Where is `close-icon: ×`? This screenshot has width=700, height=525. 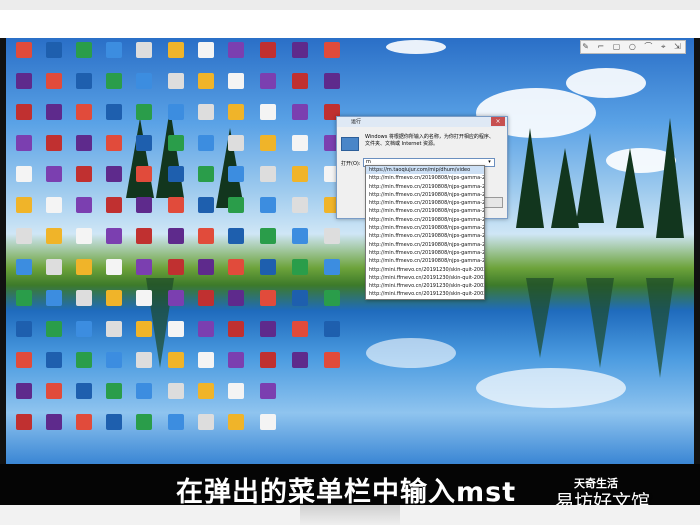
close-icon: × is located at coordinates (498, 121).